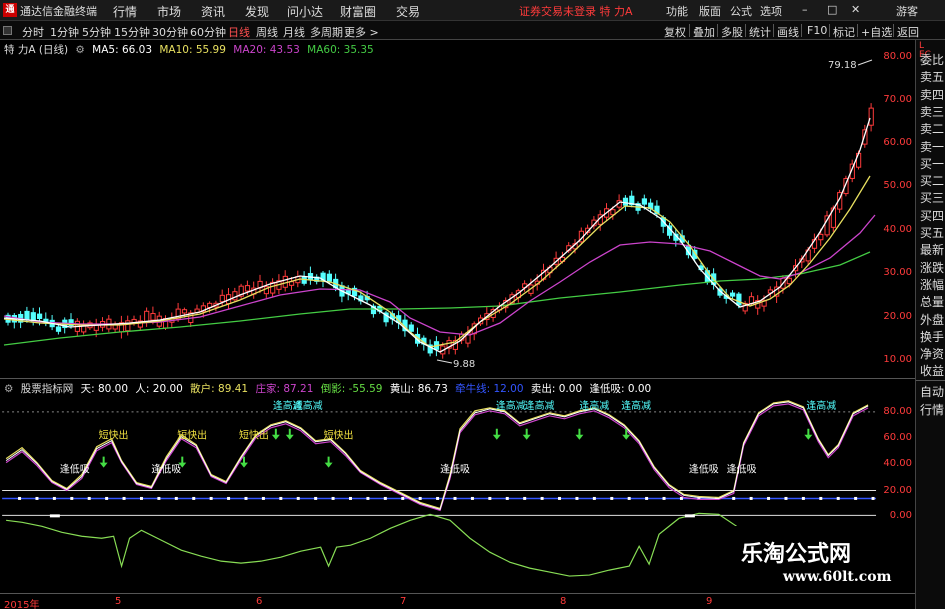 This screenshot has width=945, height=609. Describe the element at coordinates (418, 389) in the screenshot. I see `legend-huangshan: 黄山: 86.73` at that location.